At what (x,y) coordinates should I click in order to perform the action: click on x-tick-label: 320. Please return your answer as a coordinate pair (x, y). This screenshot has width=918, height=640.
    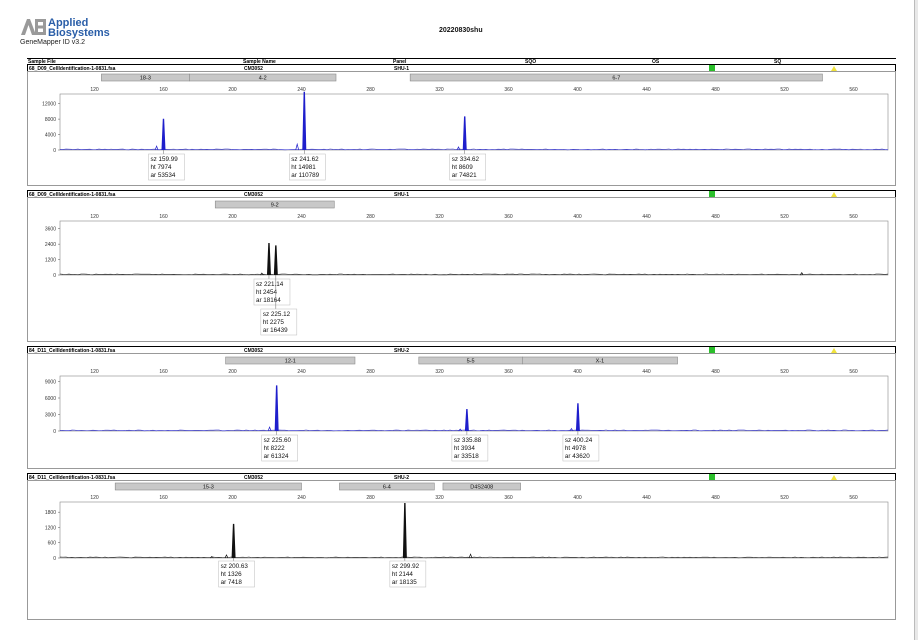
    Looking at the image, I should click on (439, 498).